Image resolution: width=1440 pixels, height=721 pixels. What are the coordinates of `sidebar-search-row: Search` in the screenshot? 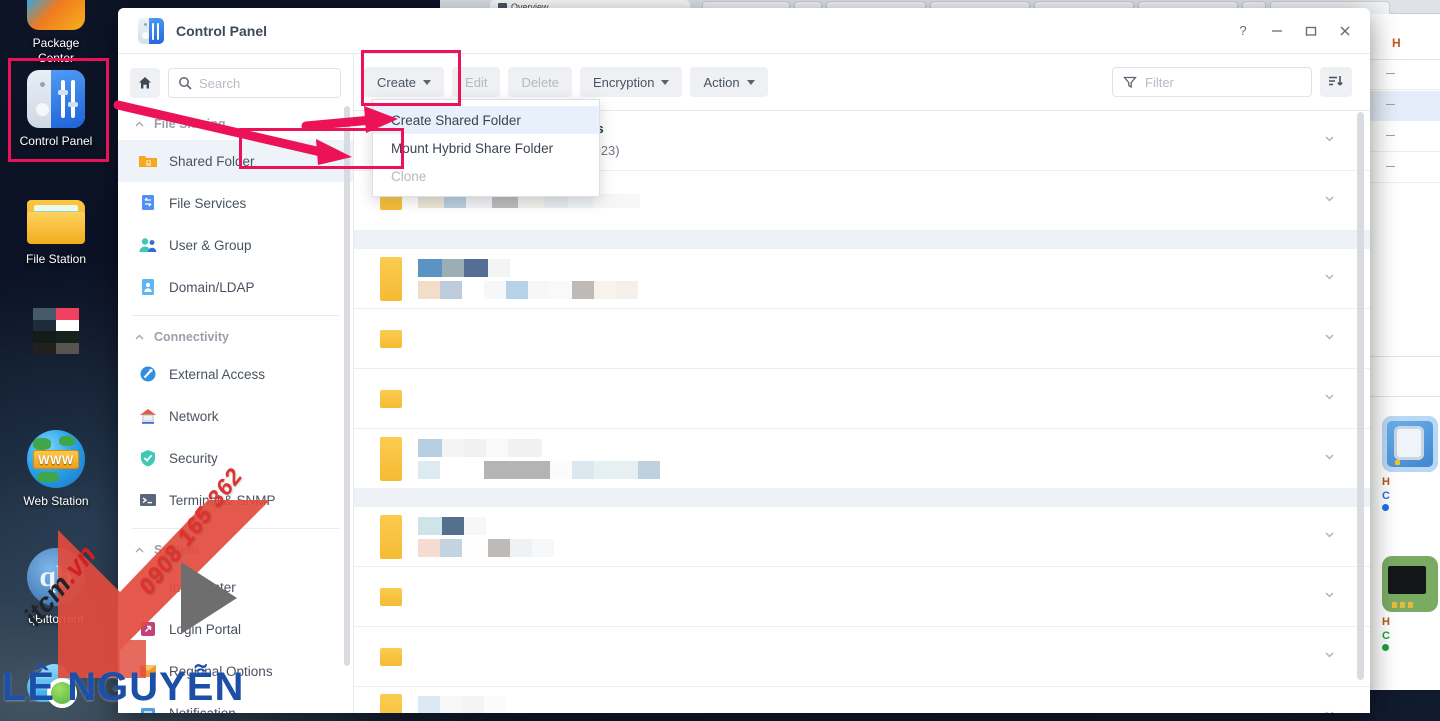 It's located at (235, 81).